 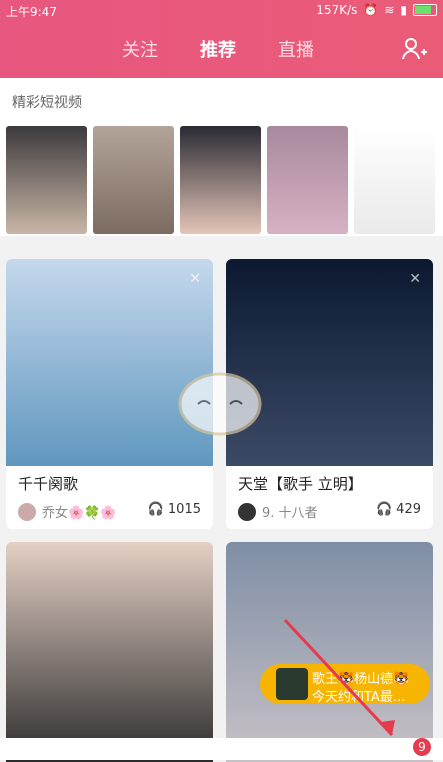 What do you see at coordinates (422, 747) in the screenshot?
I see `notification-badge: 9` at bounding box center [422, 747].